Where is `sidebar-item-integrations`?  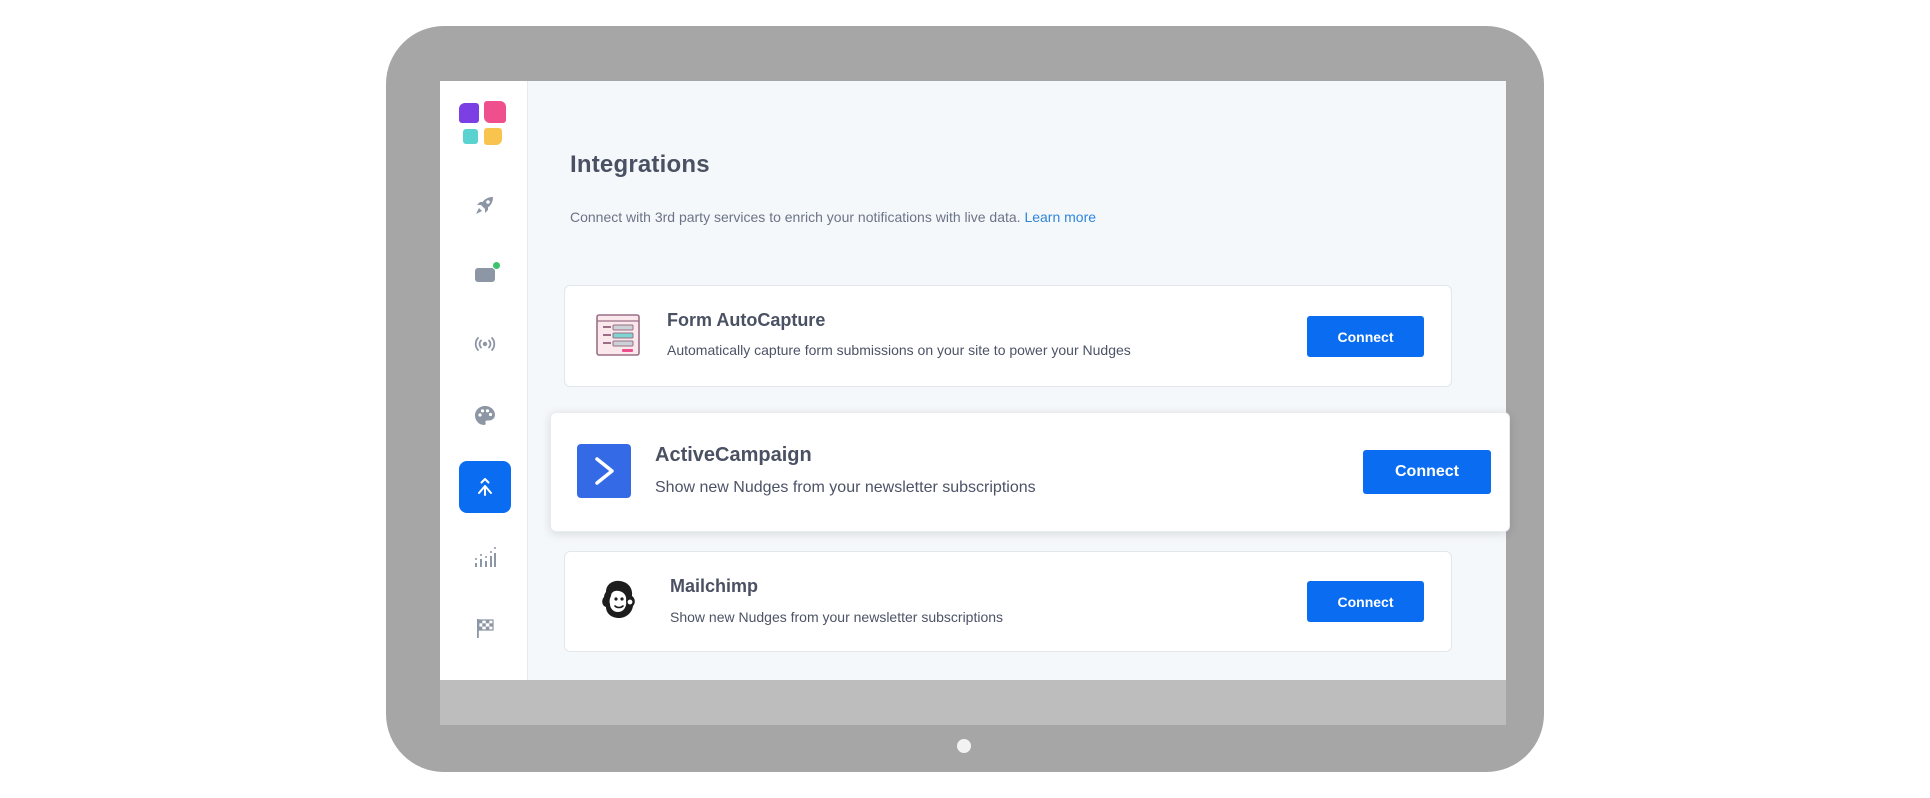
sidebar-item-integrations is located at coordinates (485, 487).